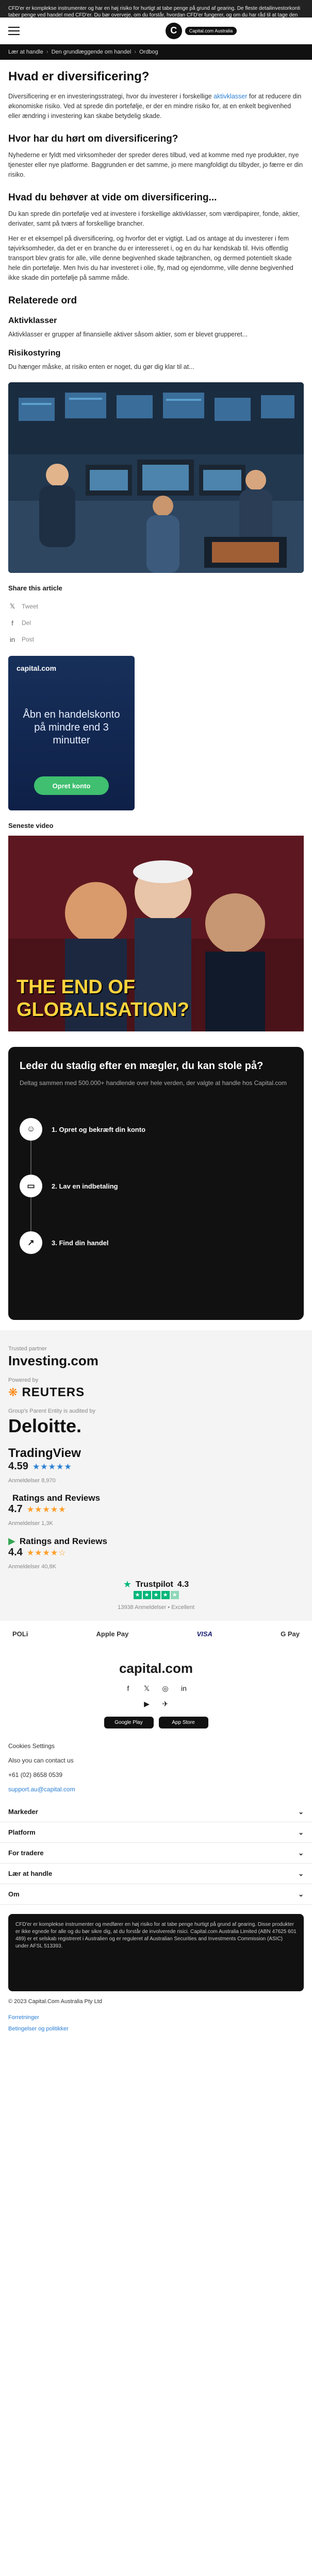  What do you see at coordinates (80, 1243) in the screenshot?
I see `step-label: 3. Find din handel` at bounding box center [80, 1243].